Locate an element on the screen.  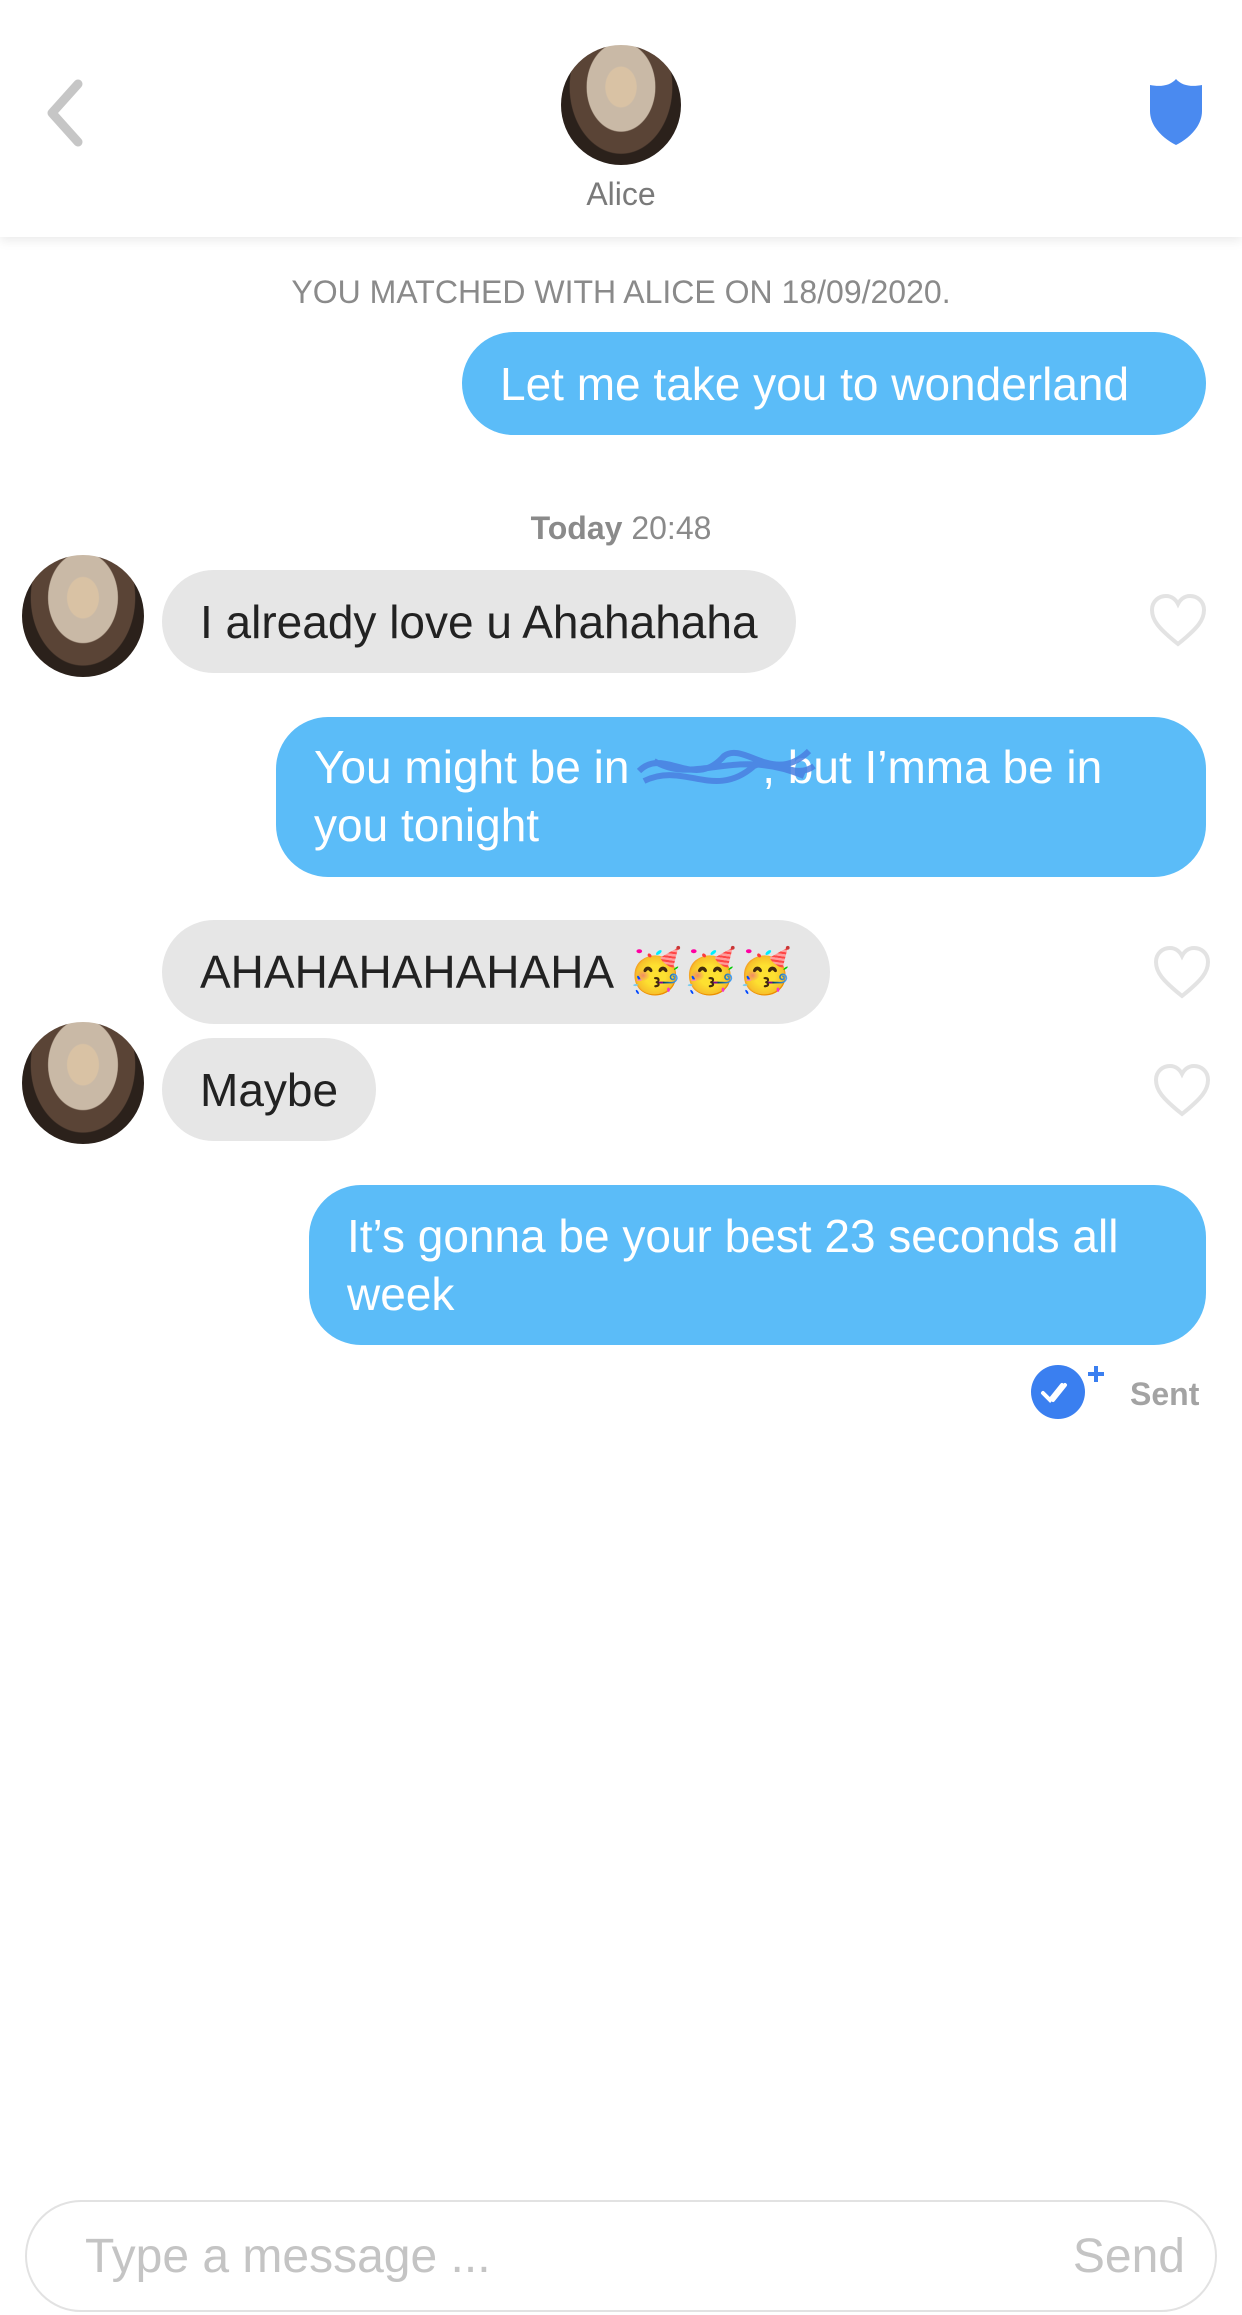
message-outgoing: Let me take you to wonderland is located at coordinates (834, 383).